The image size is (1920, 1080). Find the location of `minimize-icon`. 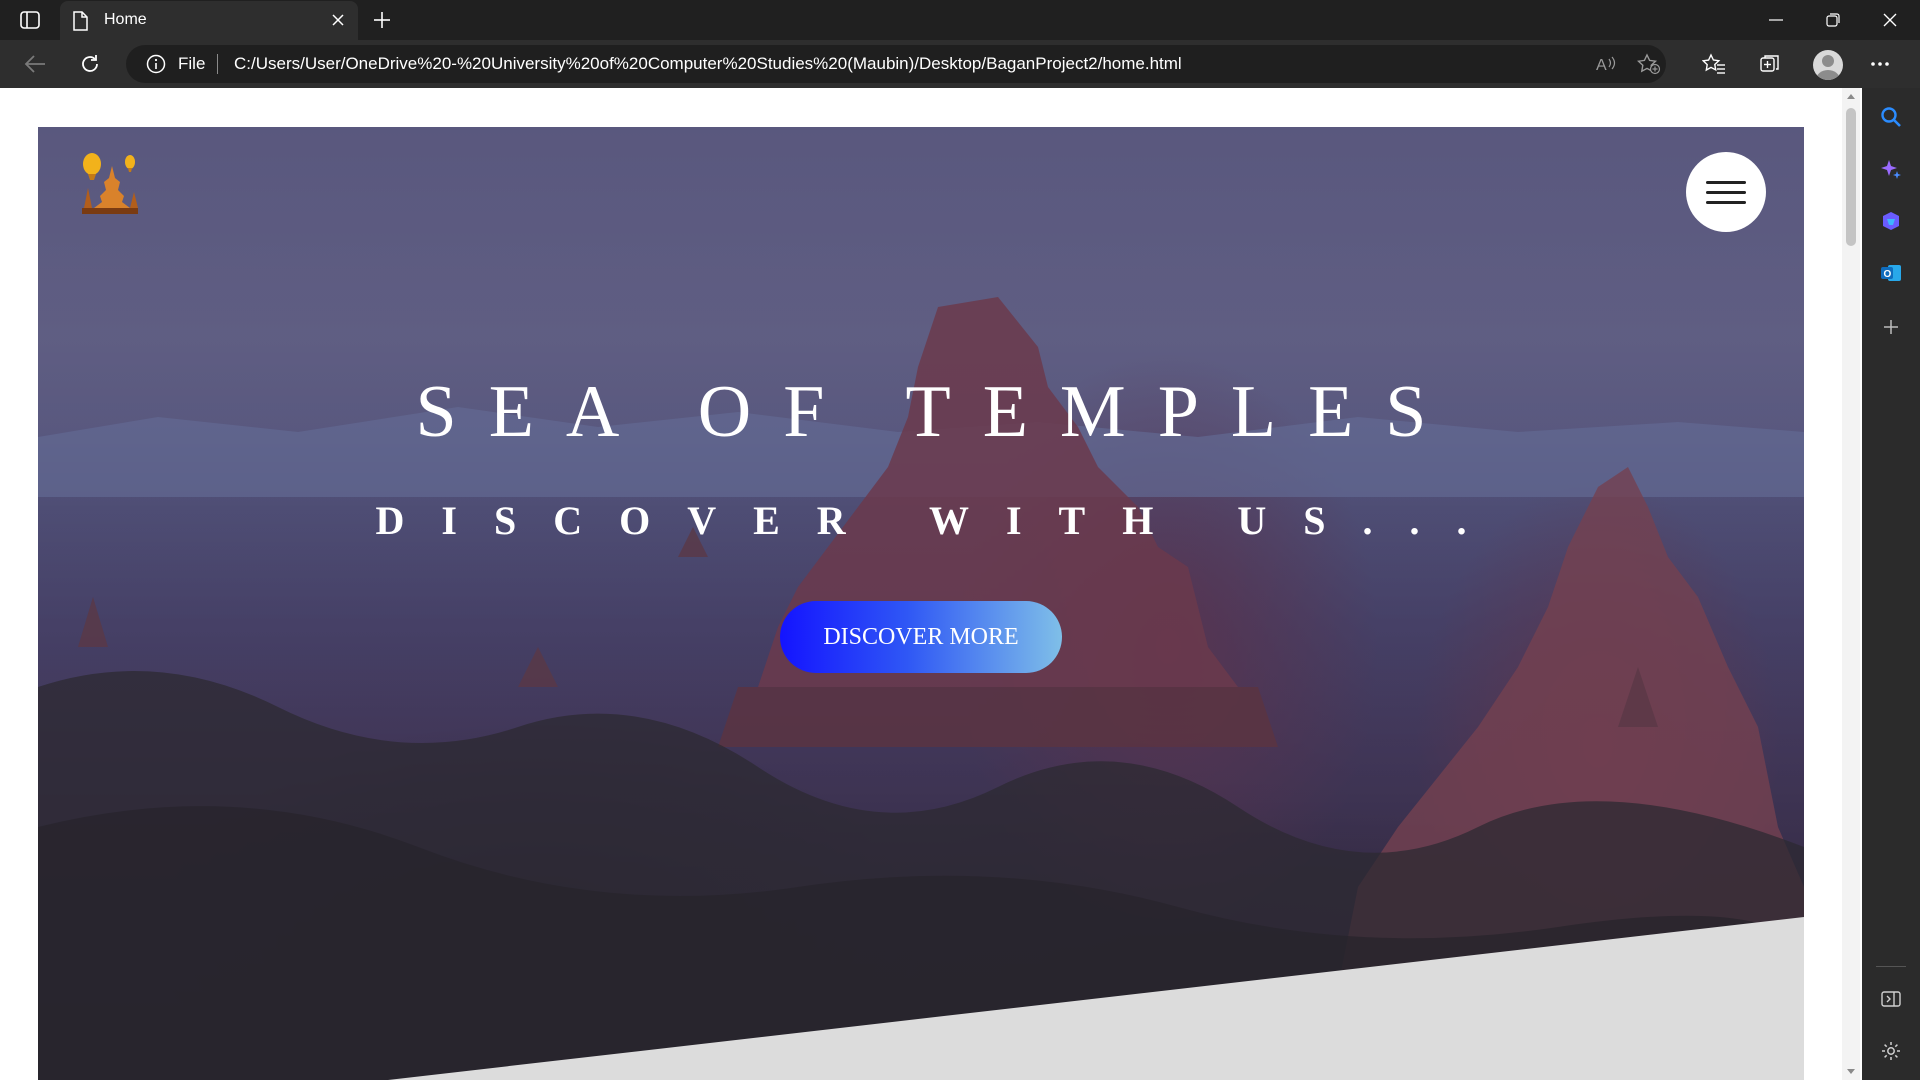

minimize-icon is located at coordinates (1776, 20).